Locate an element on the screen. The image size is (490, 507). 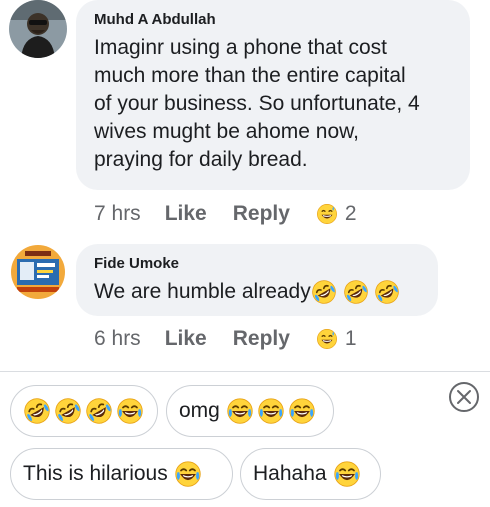
comment-meta: 7 hrs Like Reply 2 is located at coordinates (225, 214).